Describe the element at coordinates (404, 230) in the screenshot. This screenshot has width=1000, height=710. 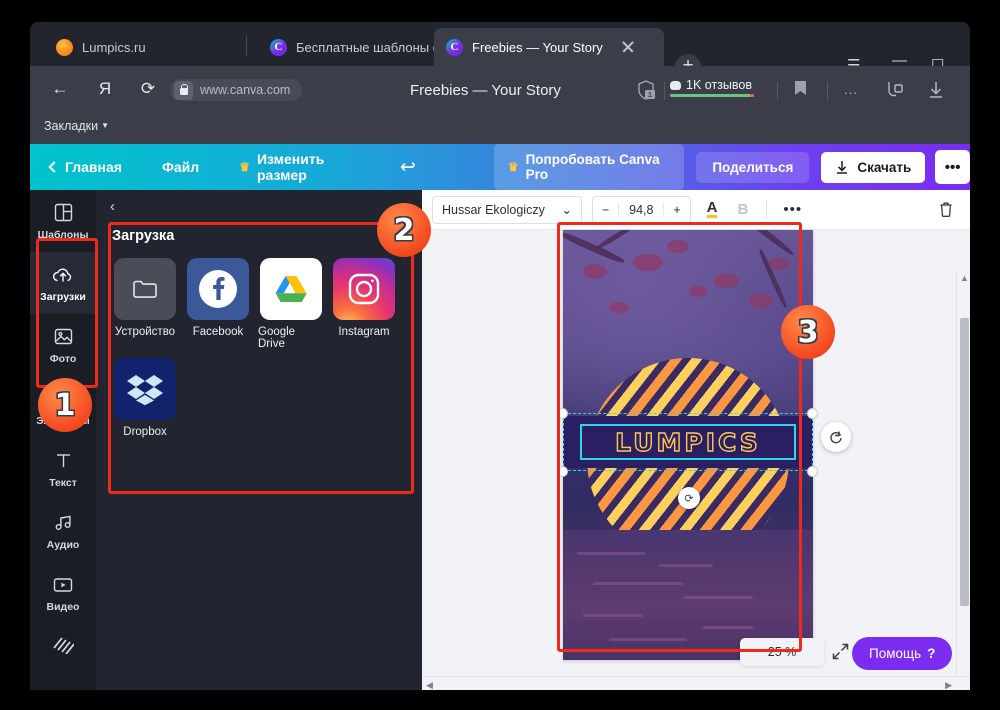
I see `annotation-badge-2: 2` at that location.